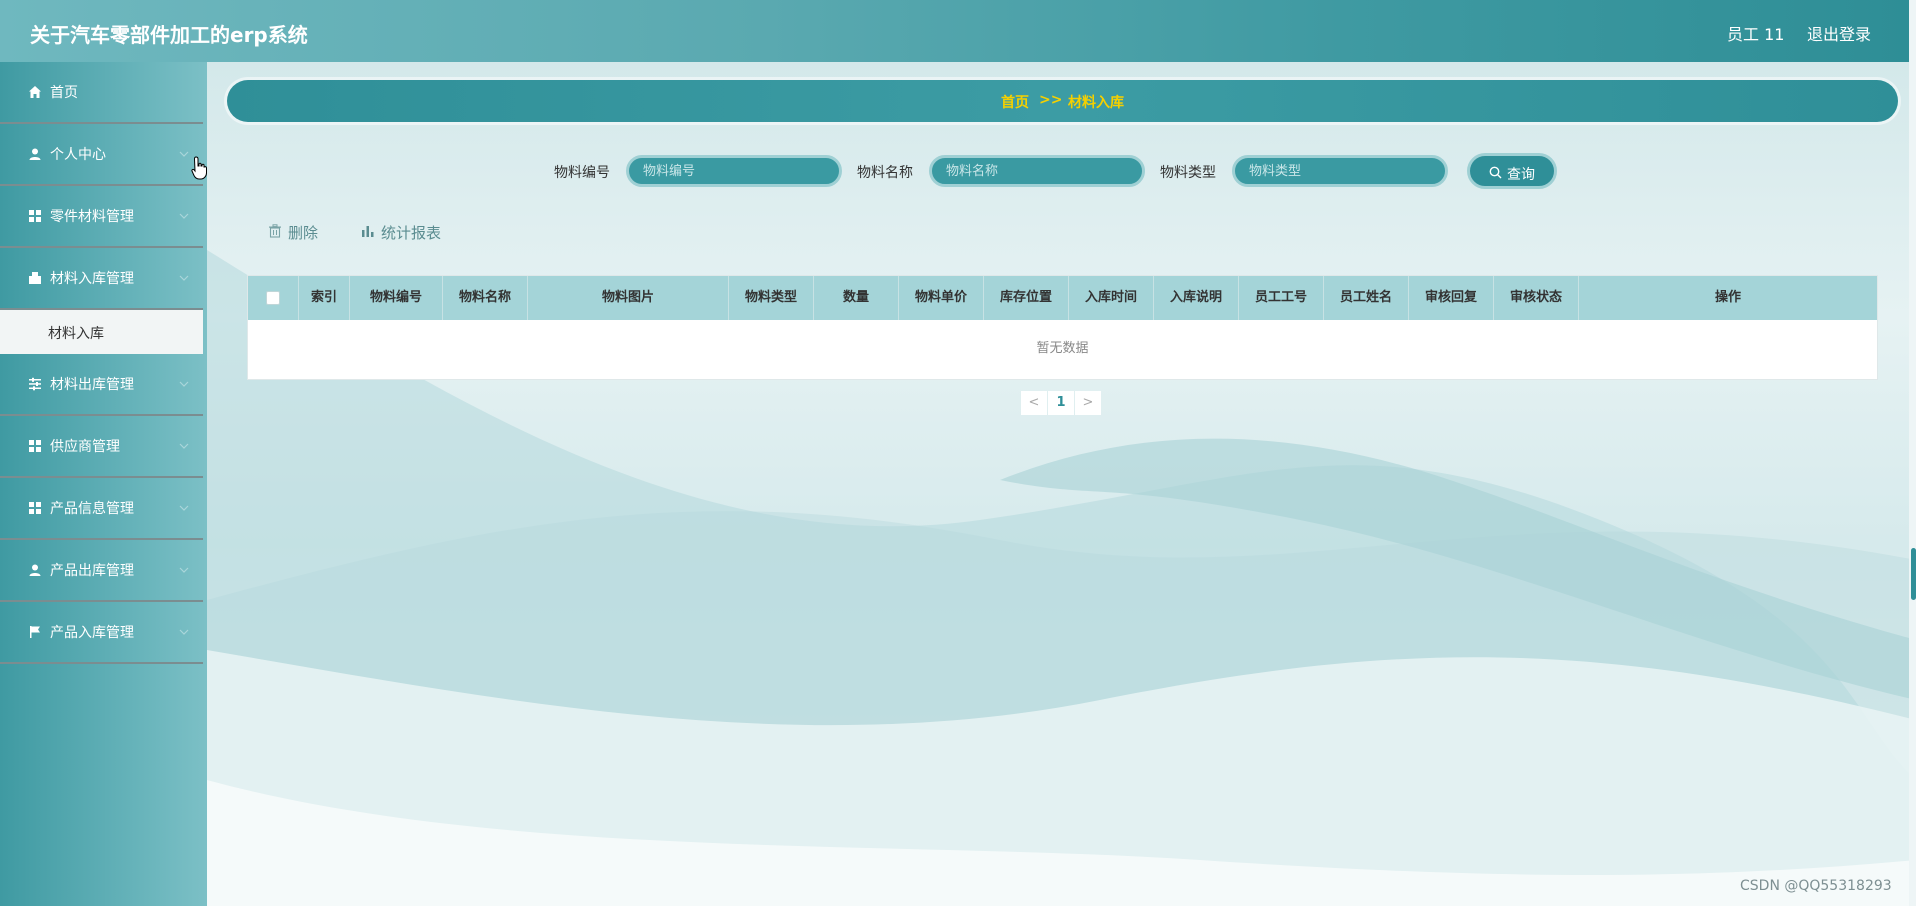 This screenshot has height=906, width=1916. What do you see at coordinates (1340, 171) in the screenshot?
I see `material-type-input` at bounding box center [1340, 171].